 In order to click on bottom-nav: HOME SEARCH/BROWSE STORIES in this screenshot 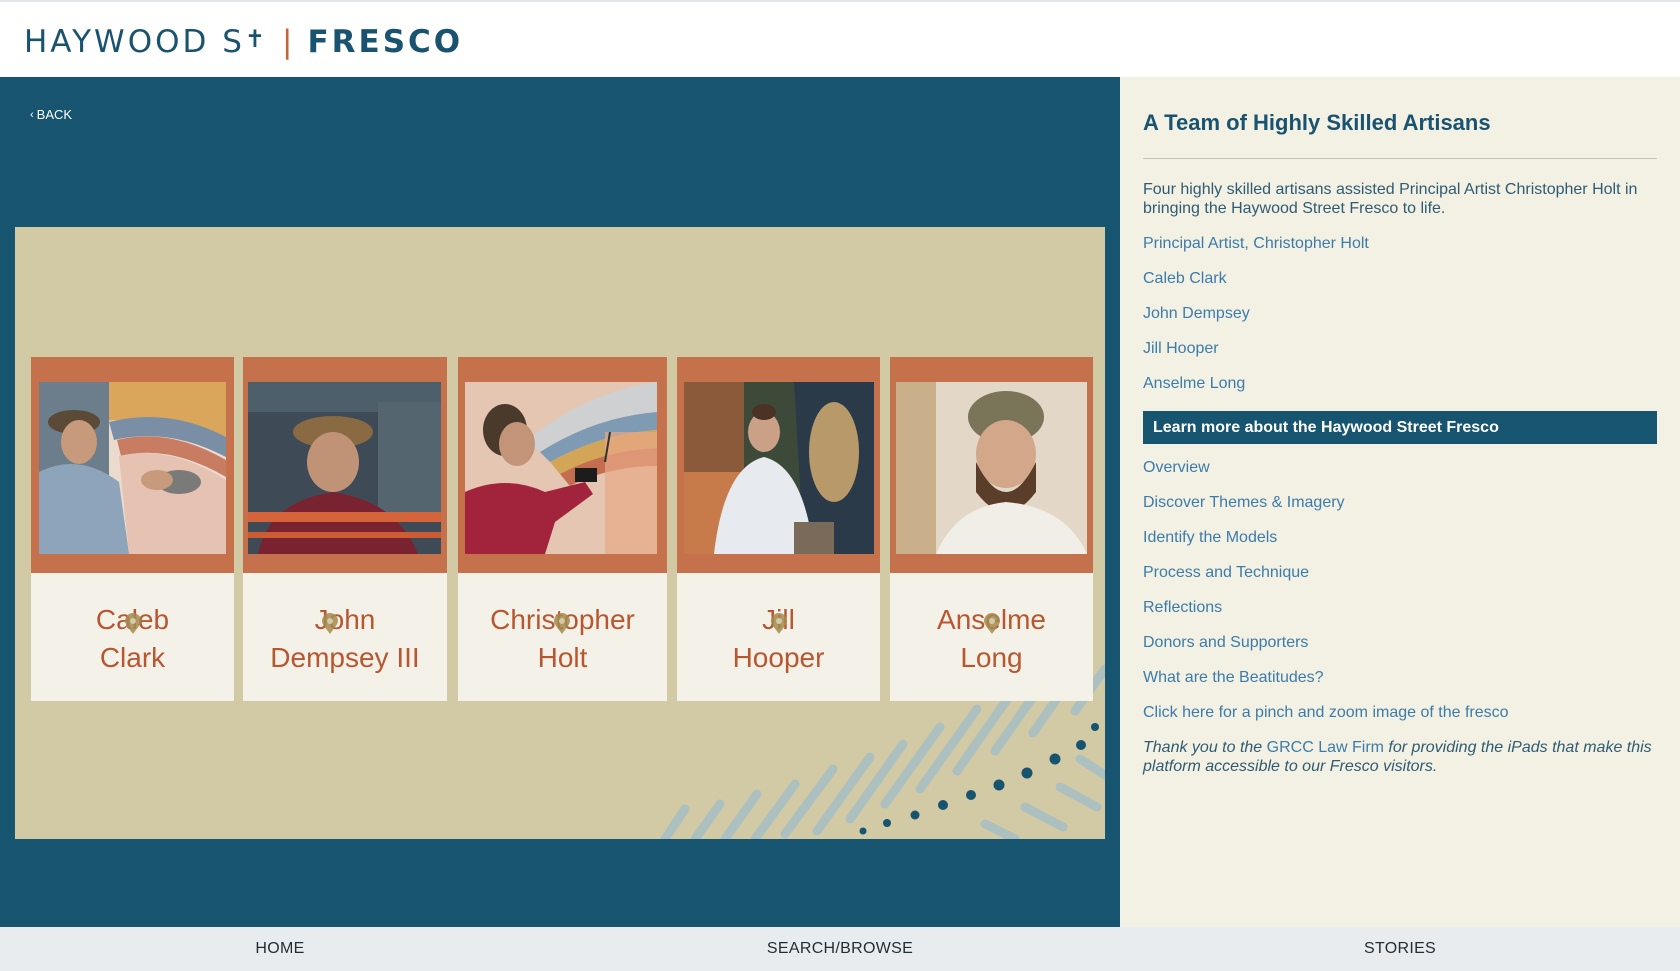, I will do `click(840, 949)`.